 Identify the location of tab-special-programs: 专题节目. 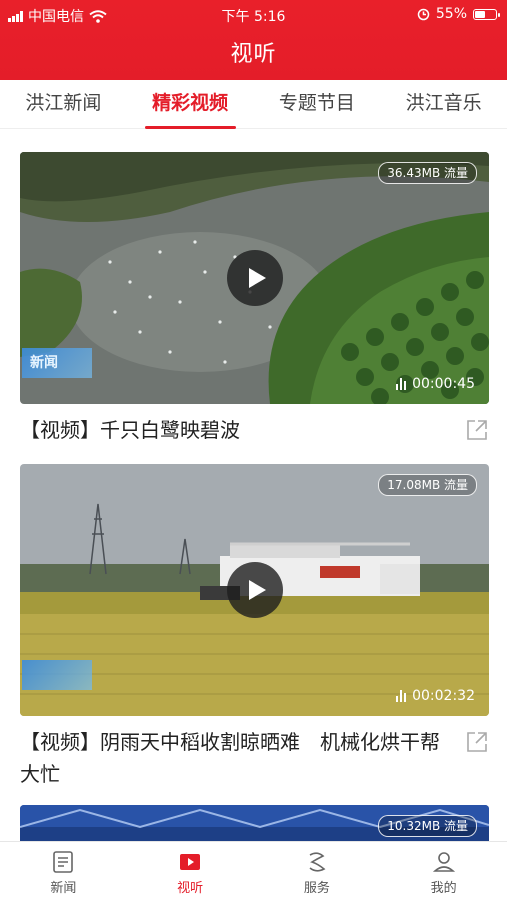
(317, 104).